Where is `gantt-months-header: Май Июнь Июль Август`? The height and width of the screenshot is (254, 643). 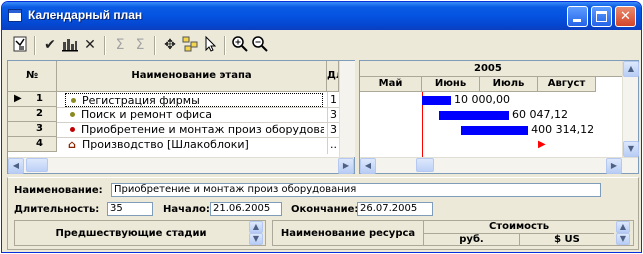 gantt-months-header: Май Июнь Июль Август is located at coordinates (491, 84).